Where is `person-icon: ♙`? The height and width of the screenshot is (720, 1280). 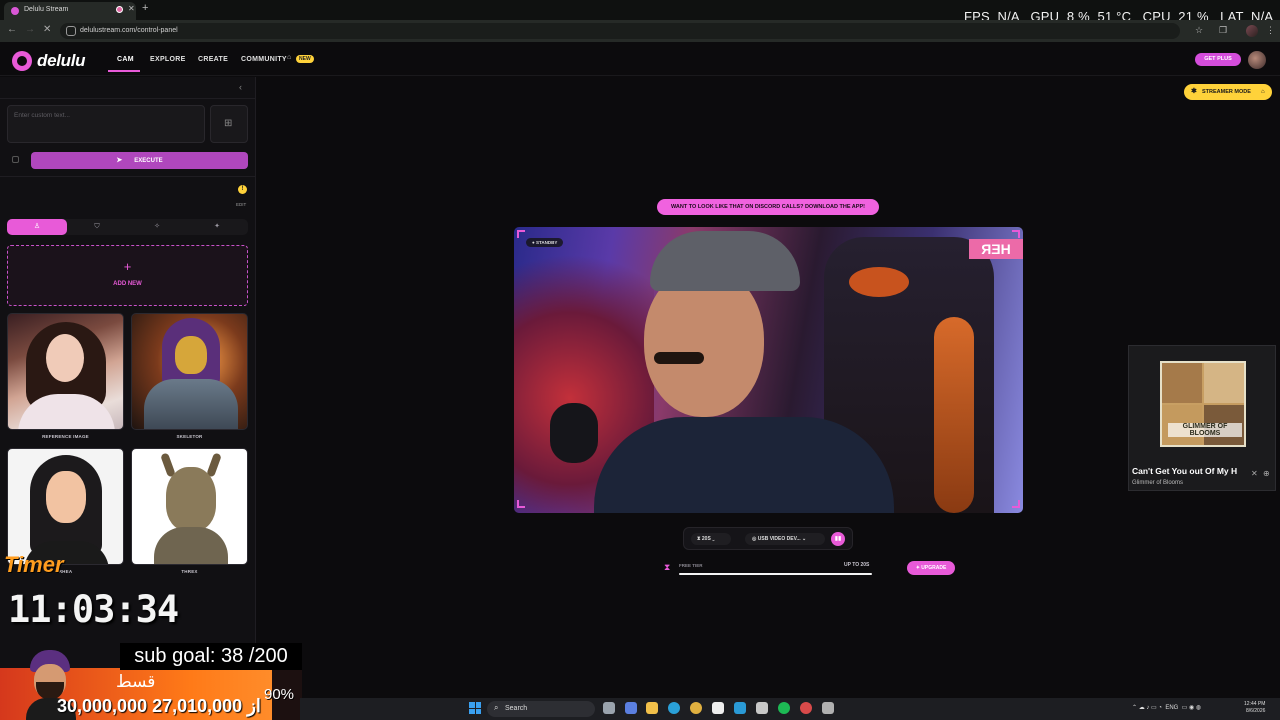
person-icon: ♙ is located at coordinates (37, 226).